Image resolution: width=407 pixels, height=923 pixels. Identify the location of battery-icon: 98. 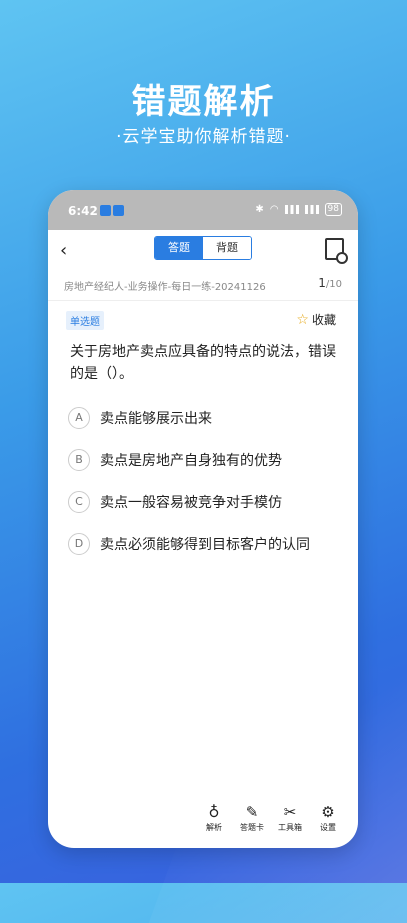
(333, 209).